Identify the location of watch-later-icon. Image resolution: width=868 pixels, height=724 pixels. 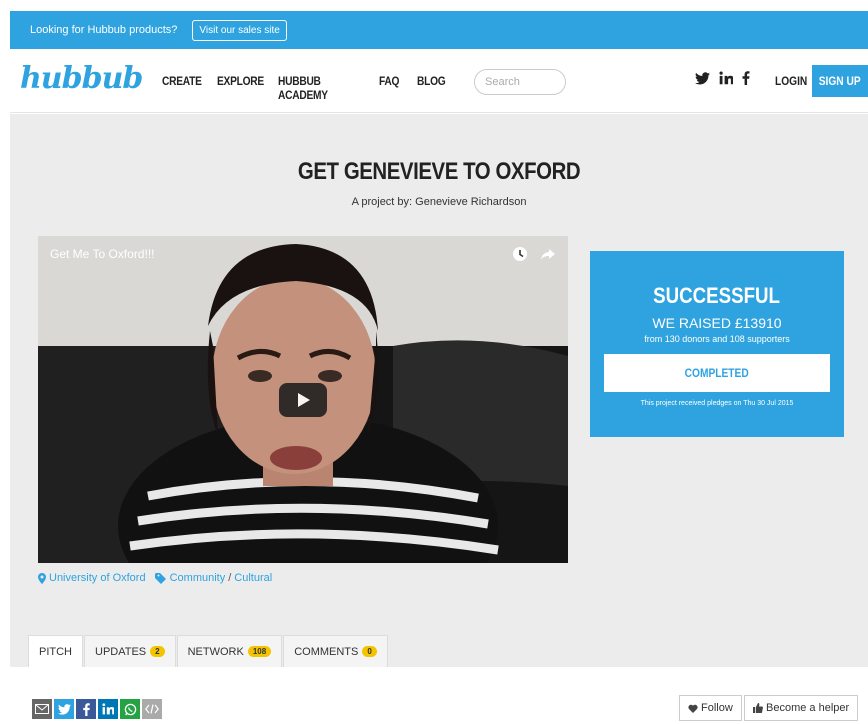
(520, 254).